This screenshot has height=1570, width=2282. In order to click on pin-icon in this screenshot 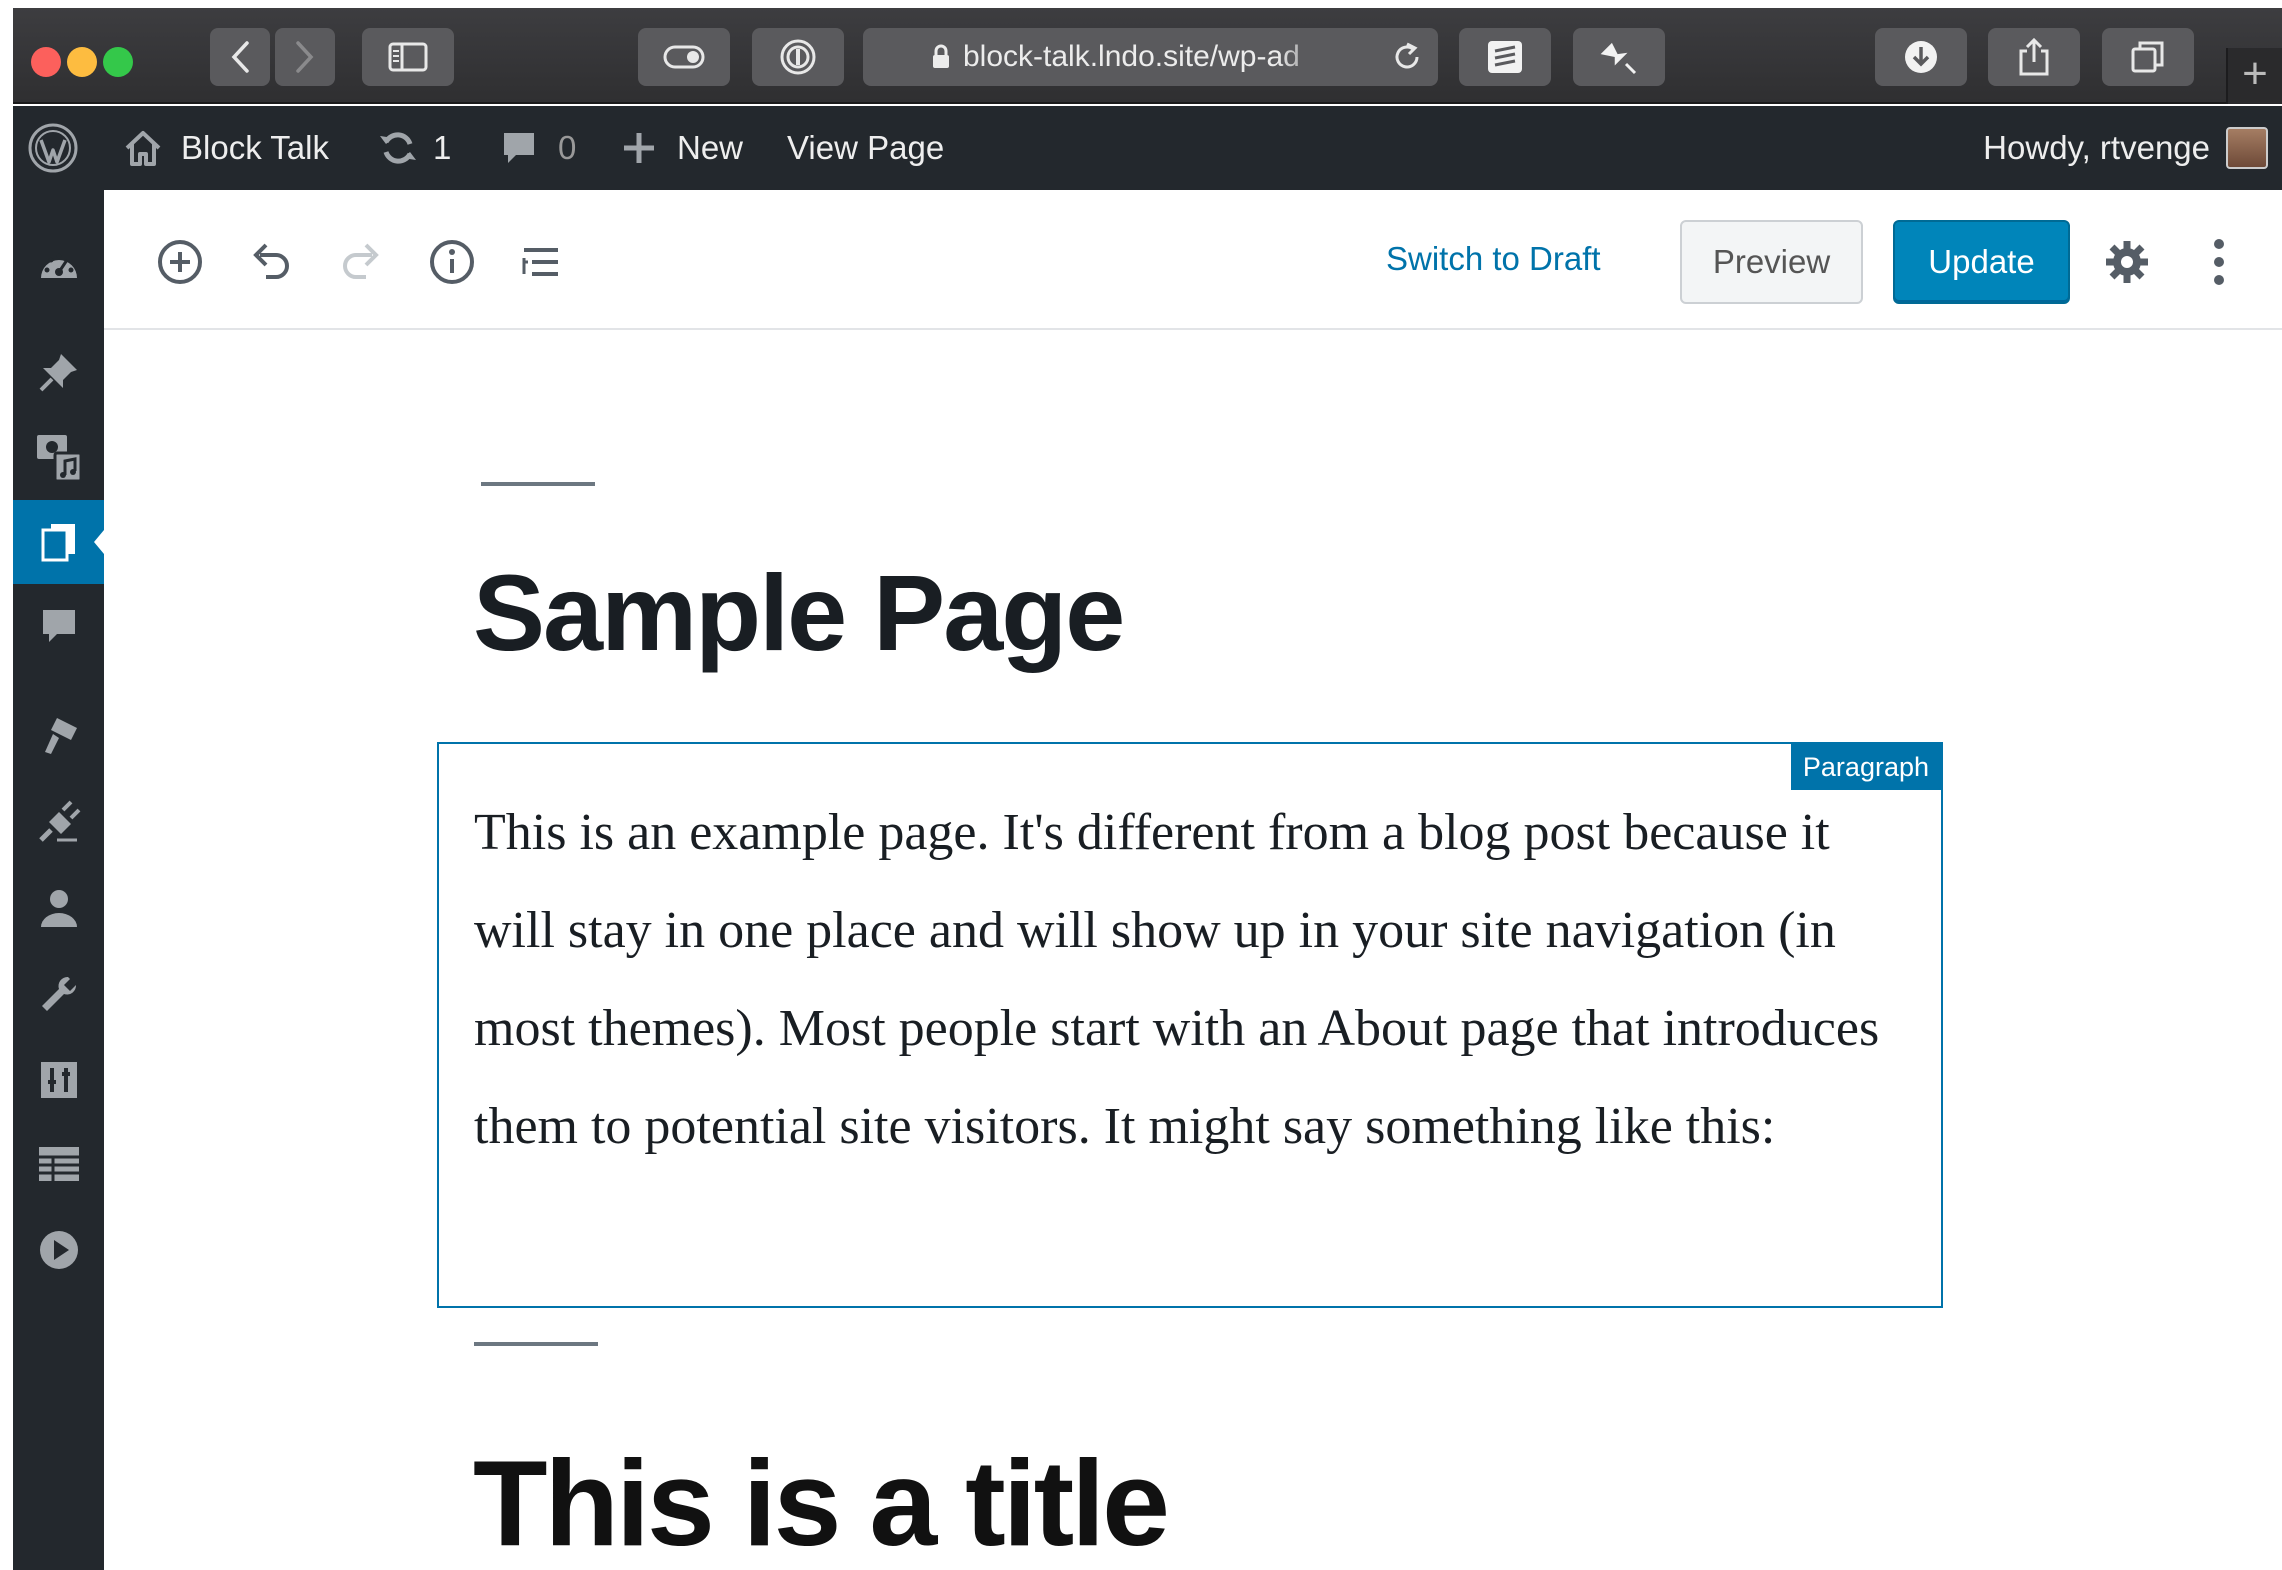, I will do `click(58, 373)`.